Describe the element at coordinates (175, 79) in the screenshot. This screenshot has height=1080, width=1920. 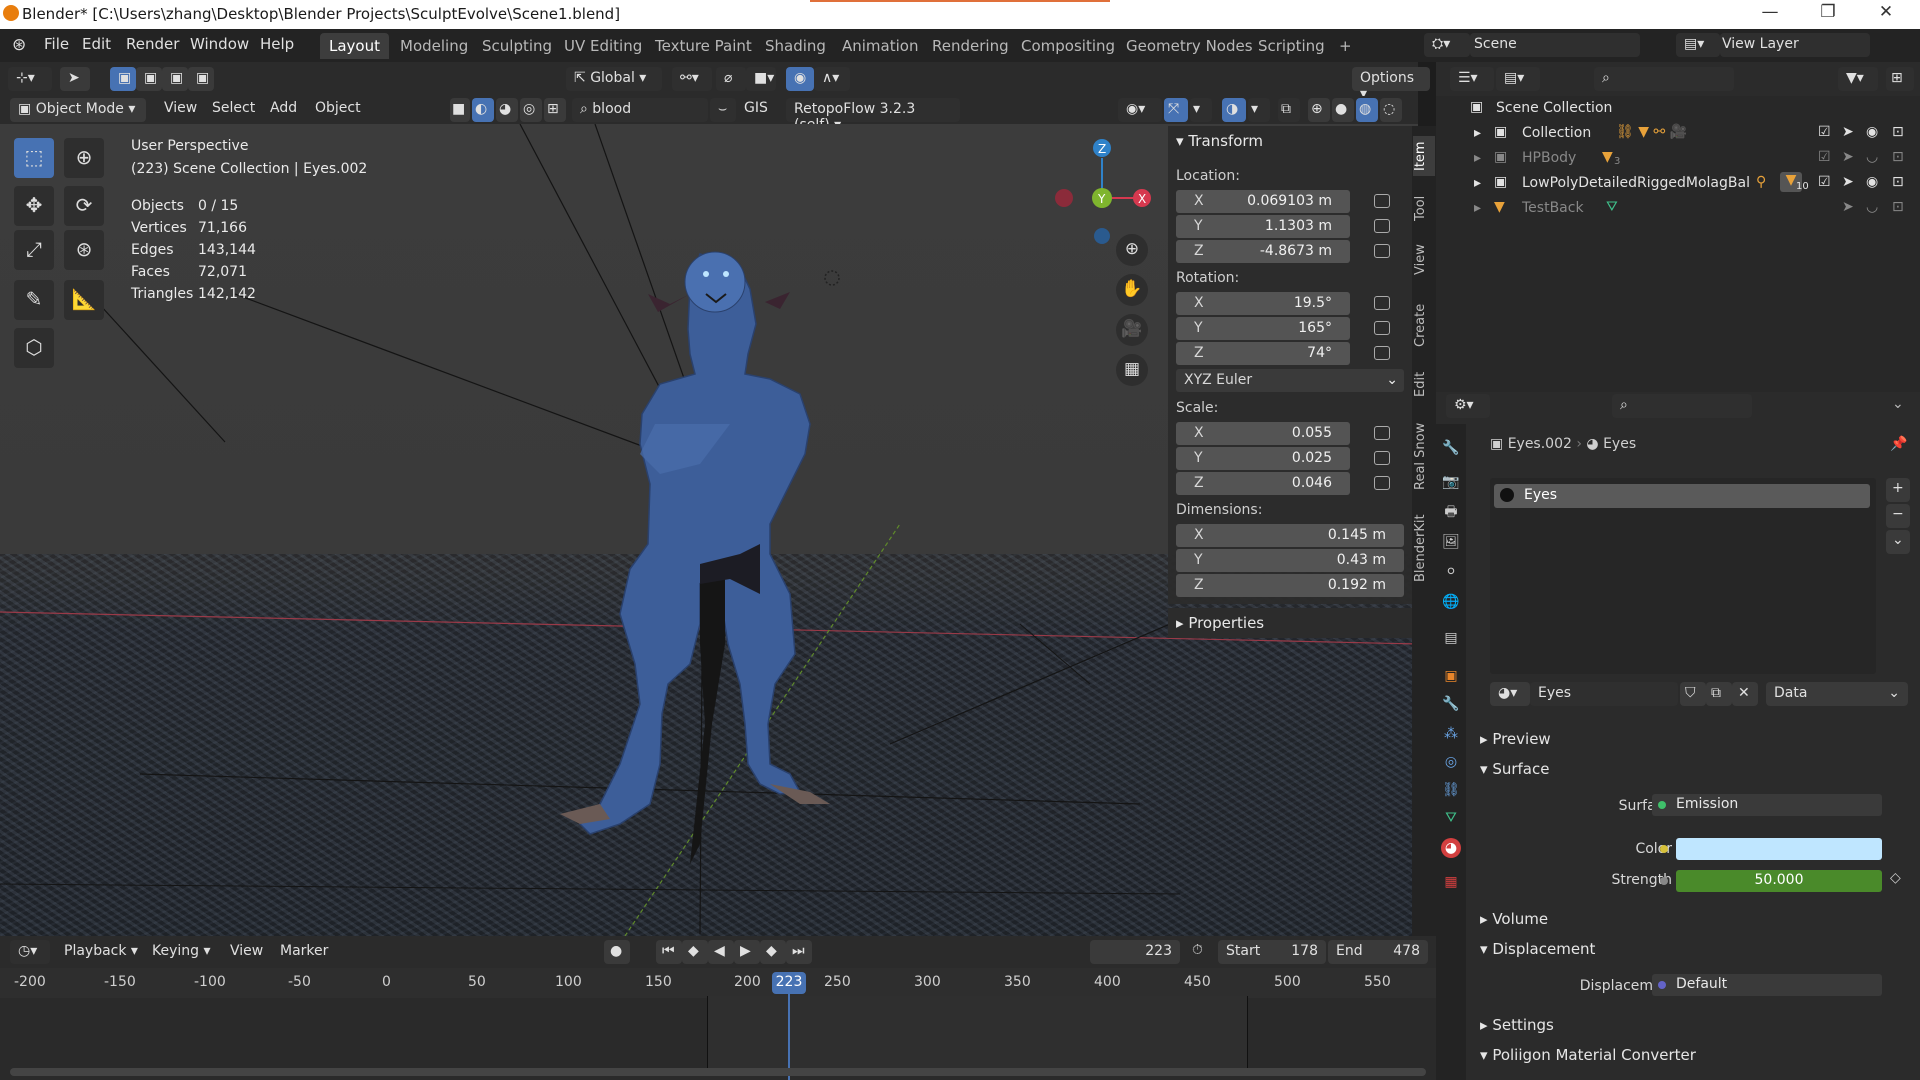
I see `select-mode-subtract-icon: ▣` at that location.